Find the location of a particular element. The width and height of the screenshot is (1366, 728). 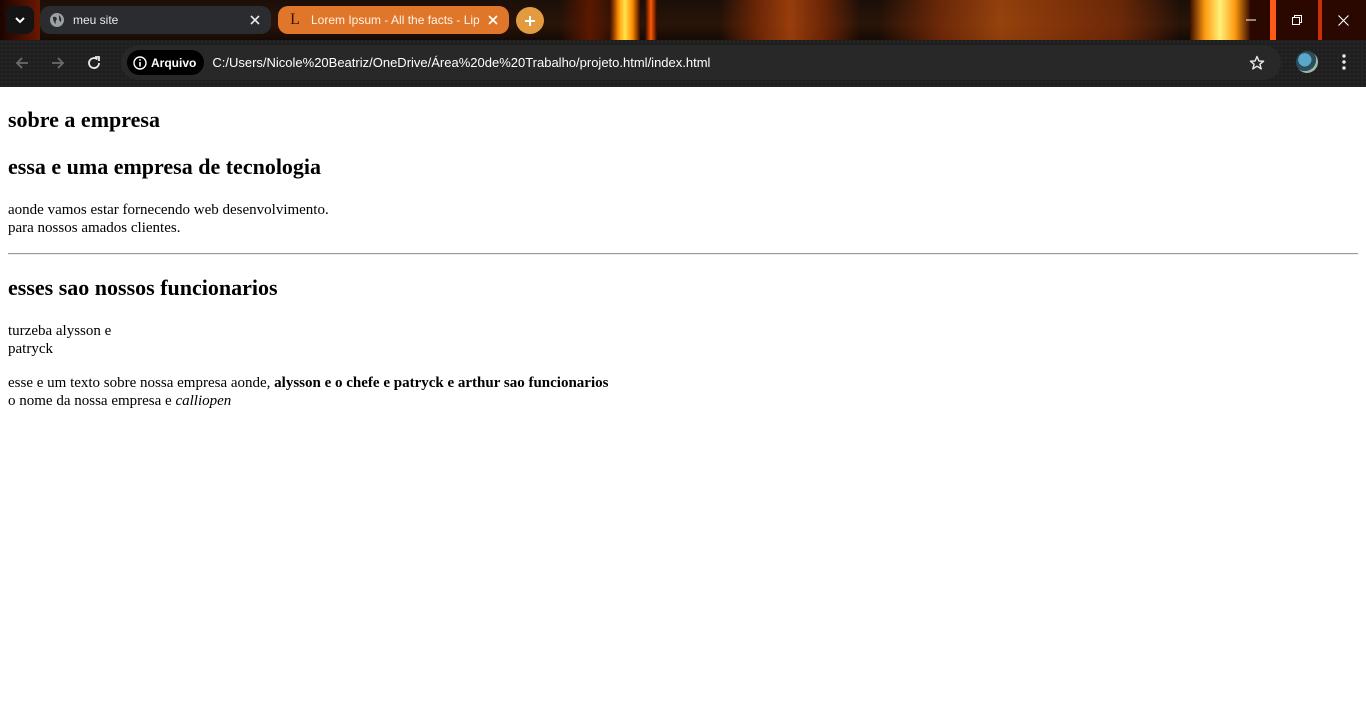

heading-sobre-a-empresa: sobre a empresa is located at coordinates (84, 119).